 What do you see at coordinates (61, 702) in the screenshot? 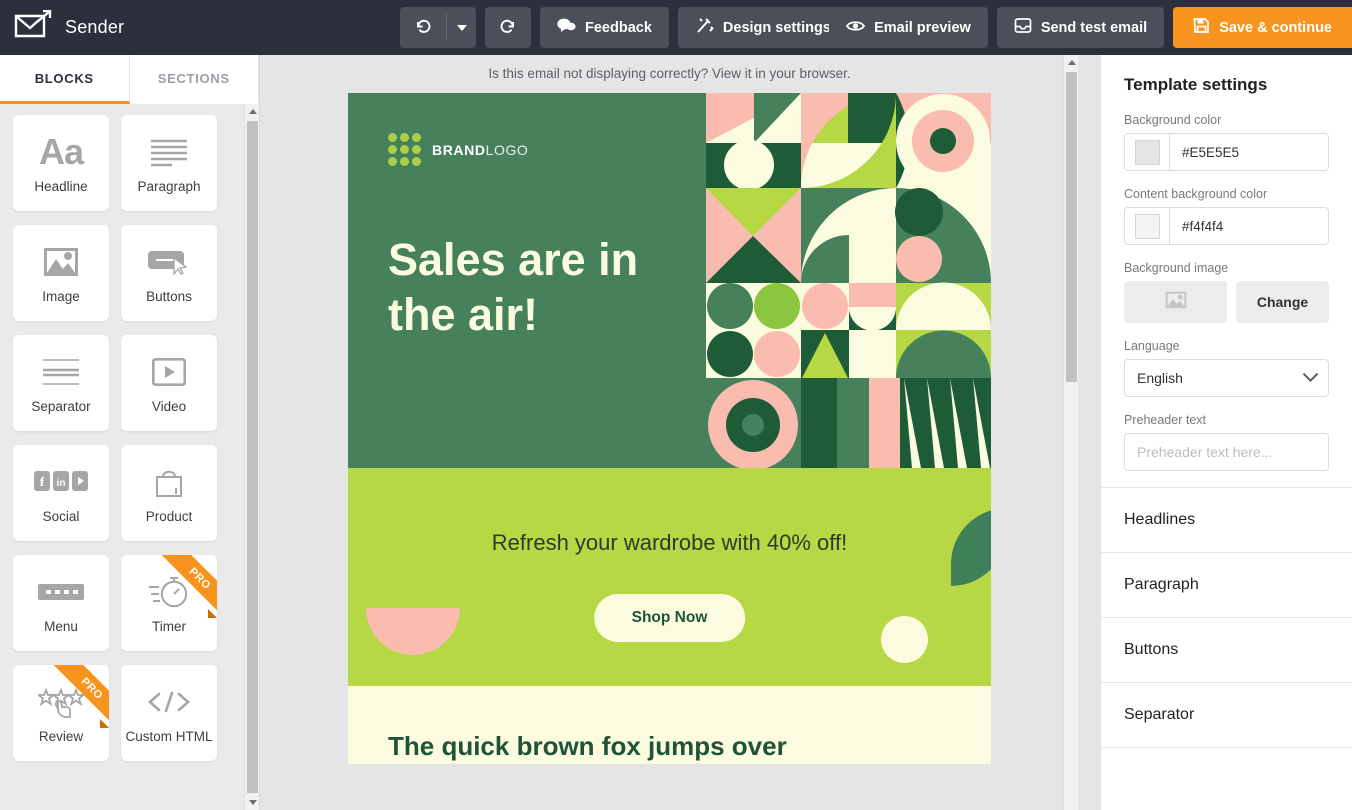
I see `stars-hand-icon` at bounding box center [61, 702].